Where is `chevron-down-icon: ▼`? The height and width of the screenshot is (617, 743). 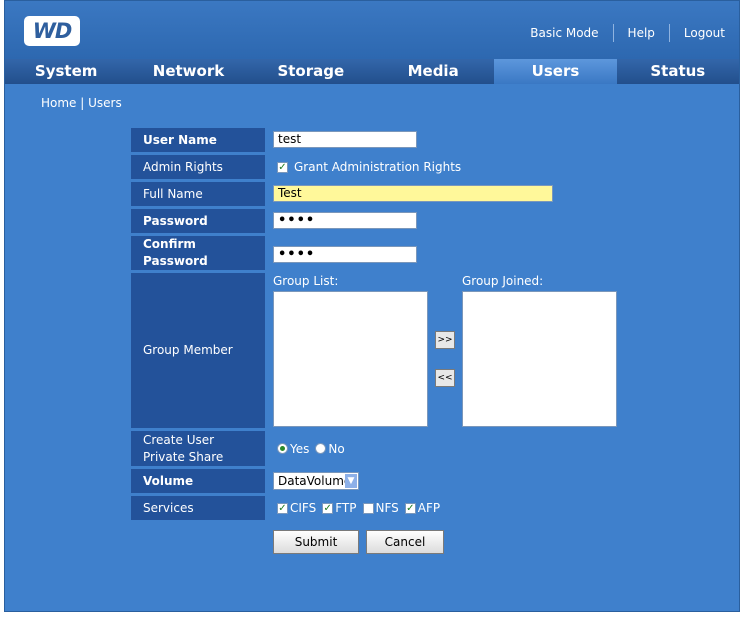 chevron-down-icon: ▼ is located at coordinates (351, 481).